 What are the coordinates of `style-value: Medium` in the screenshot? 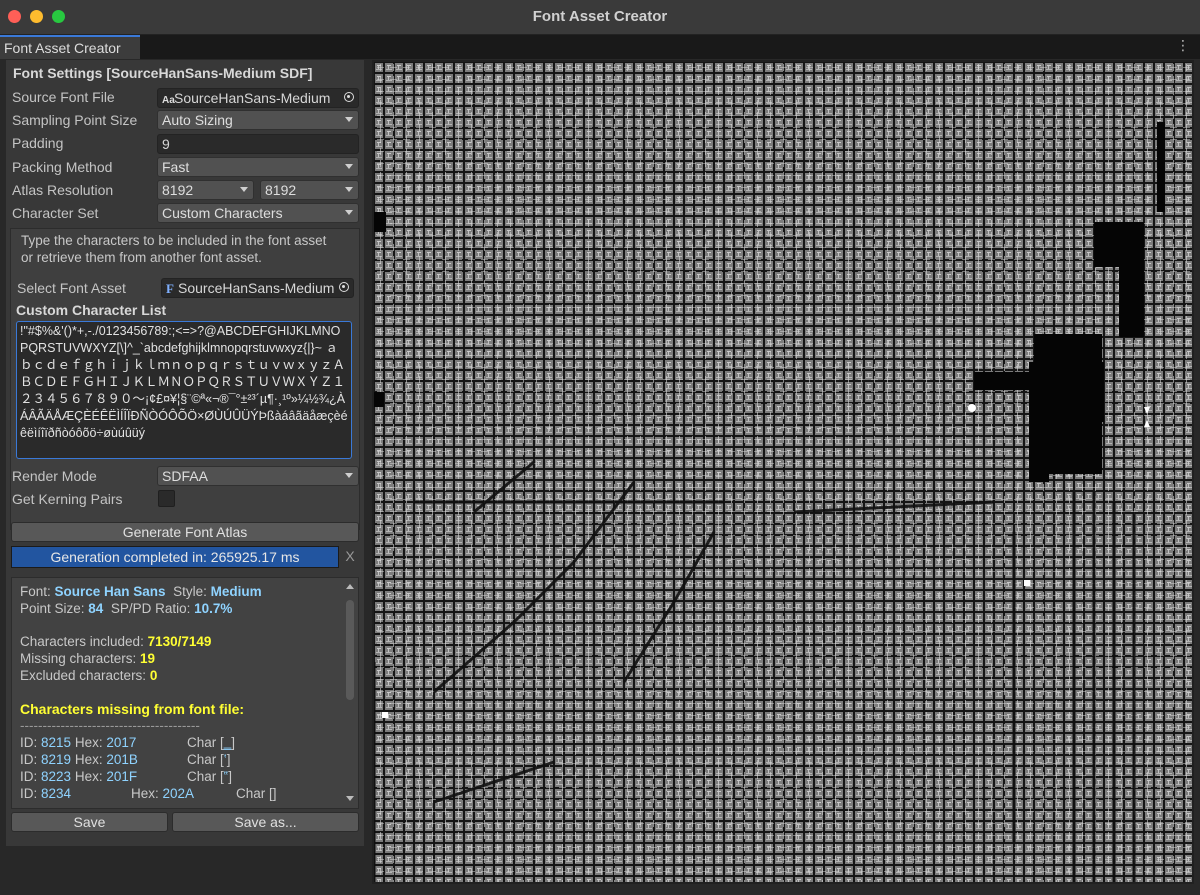 It's located at (236, 591).